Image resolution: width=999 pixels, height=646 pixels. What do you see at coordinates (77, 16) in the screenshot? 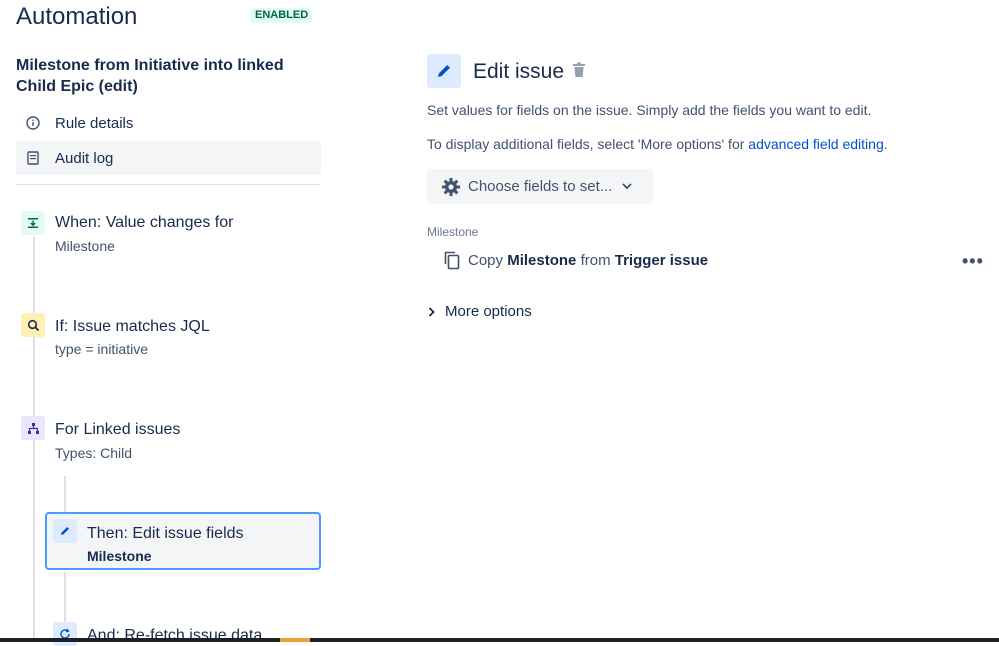
I see `page-title: Automation` at bounding box center [77, 16].